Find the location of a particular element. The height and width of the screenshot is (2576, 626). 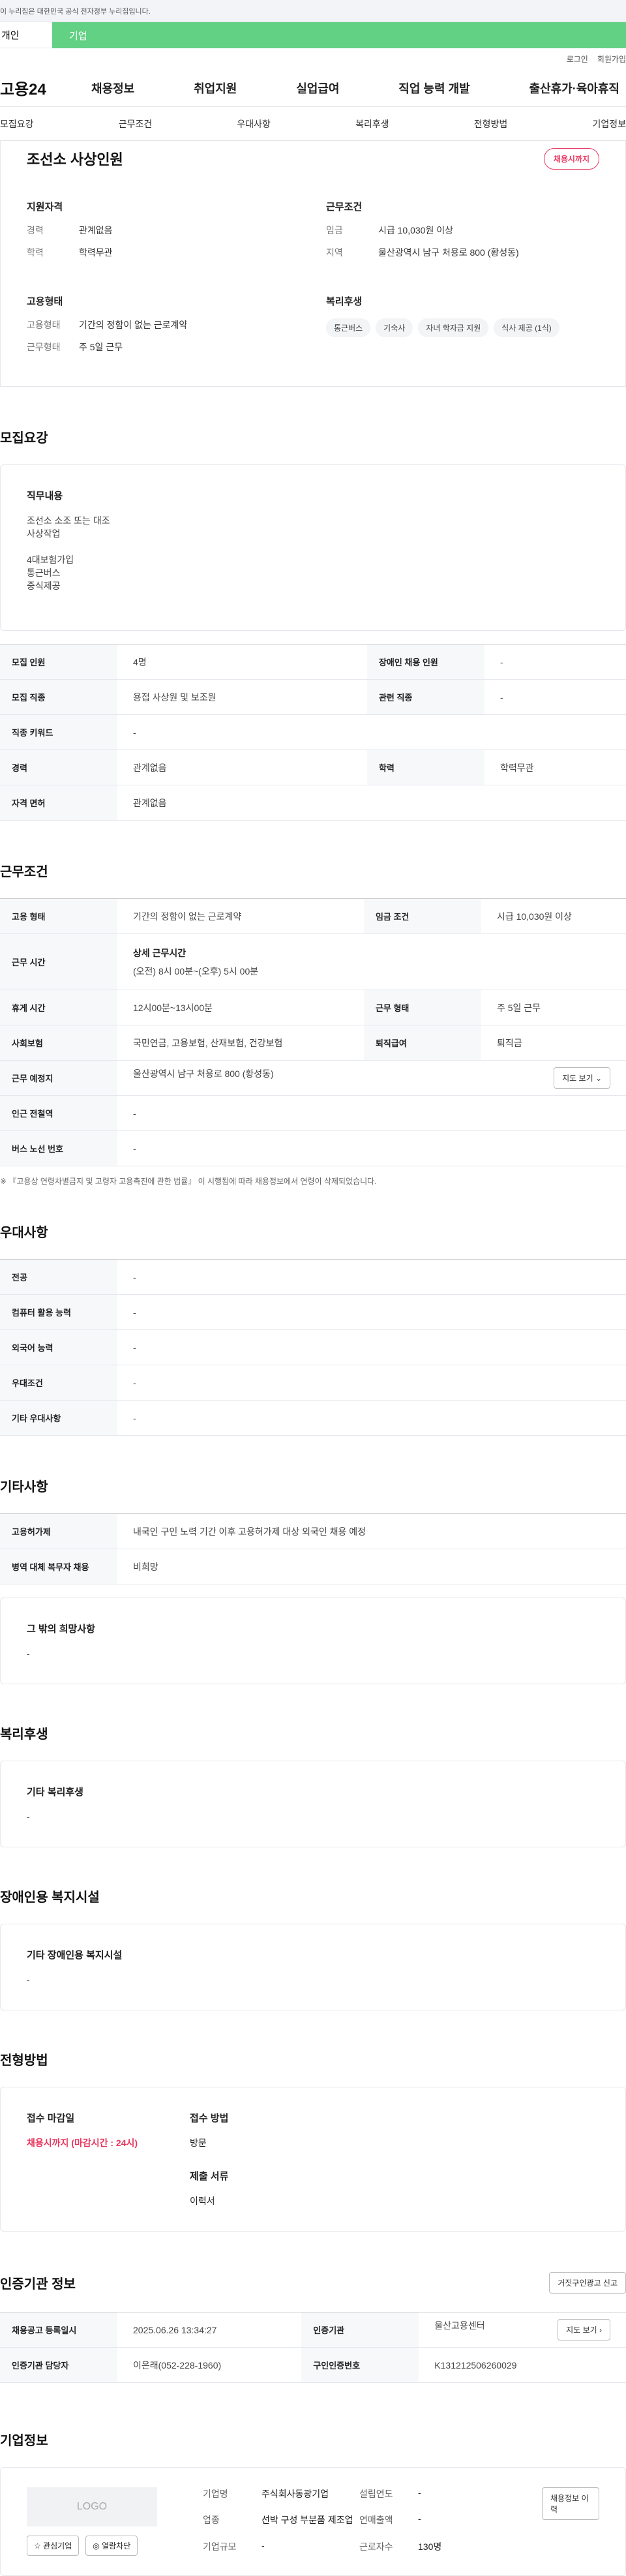

welfare-chip: 기숙사 is located at coordinates (394, 328).